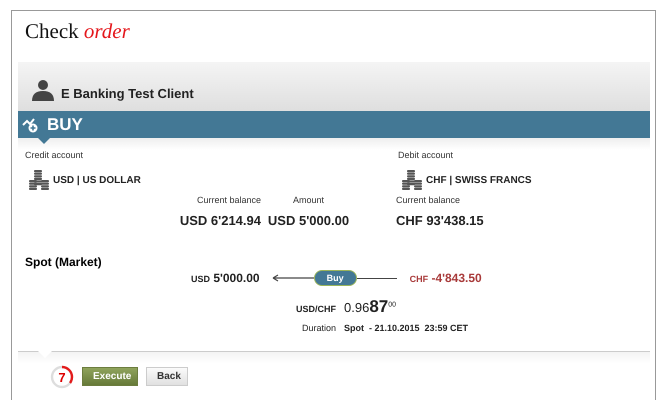  Describe the element at coordinates (43, 90) in the screenshot. I see `person-icon` at that location.